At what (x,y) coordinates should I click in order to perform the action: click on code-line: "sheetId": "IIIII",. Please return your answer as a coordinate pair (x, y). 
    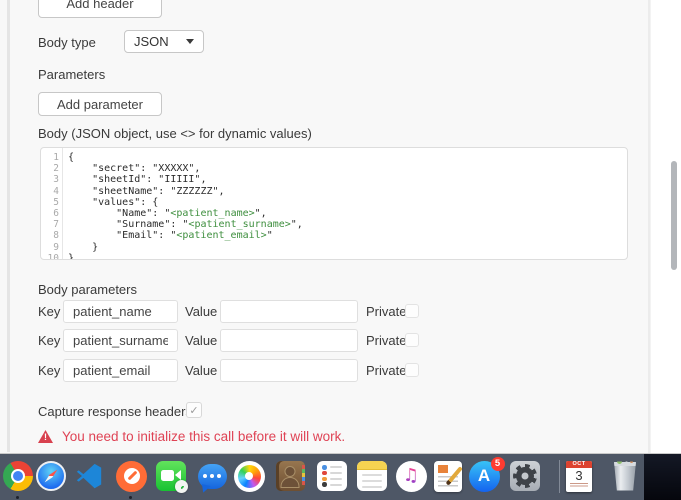
    Looking at the image, I should click on (137, 180).